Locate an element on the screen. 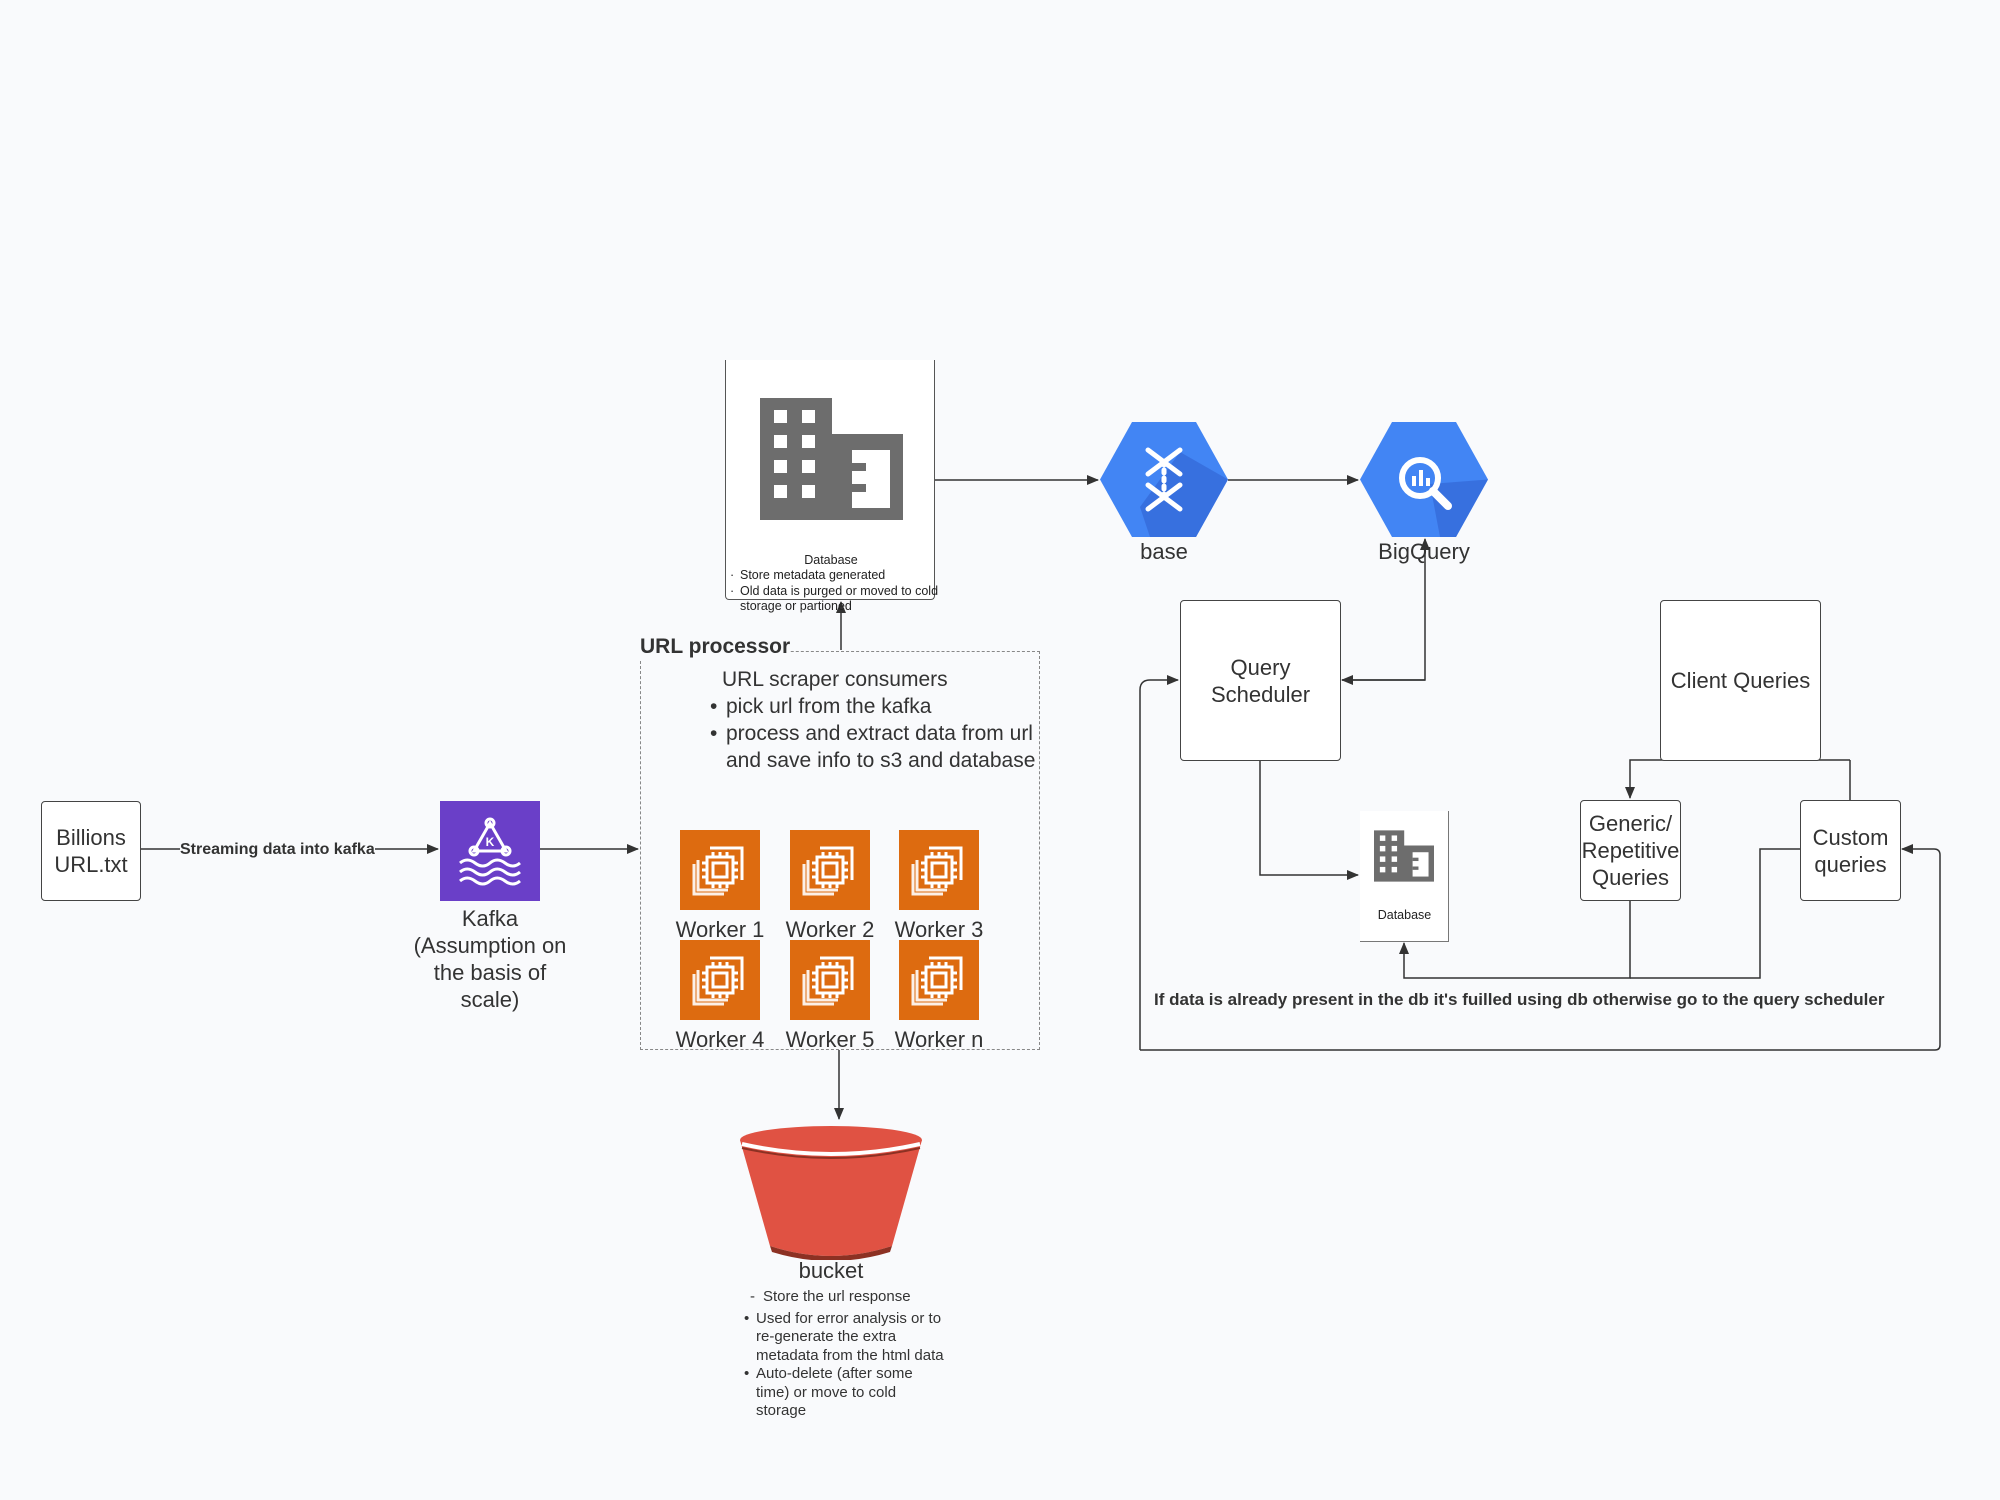 The width and height of the screenshot is (2000, 1500). worker-label: Worker 2 is located at coordinates (830, 929).